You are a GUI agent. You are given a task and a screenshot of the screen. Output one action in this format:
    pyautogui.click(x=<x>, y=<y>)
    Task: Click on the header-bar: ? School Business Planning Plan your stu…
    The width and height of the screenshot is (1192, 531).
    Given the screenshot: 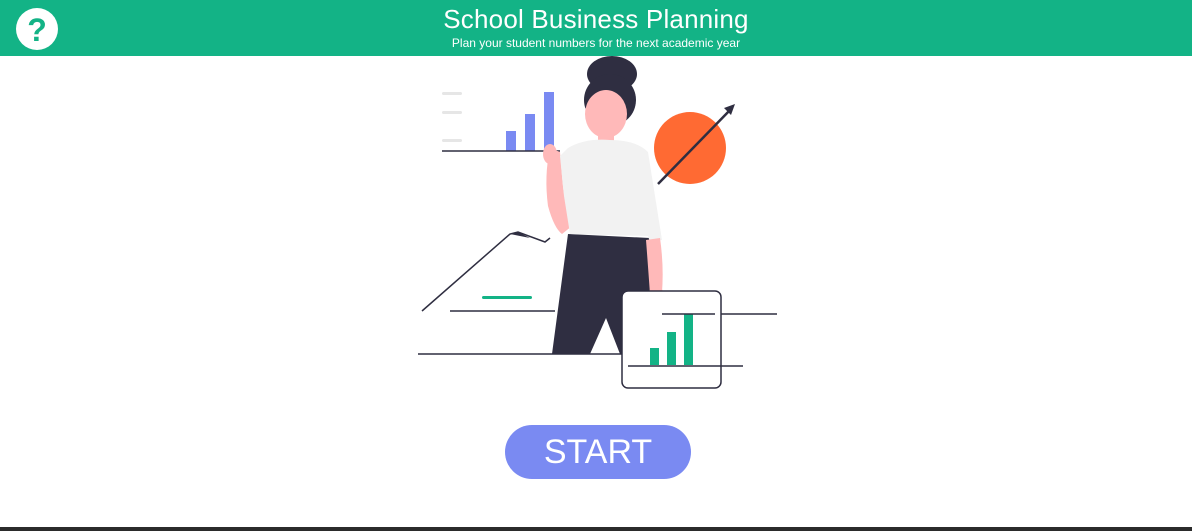 What is the action you would take?
    pyautogui.click(x=596, y=28)
    